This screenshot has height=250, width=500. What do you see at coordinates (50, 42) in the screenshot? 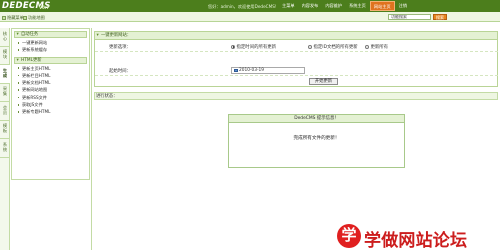
I see `menu-item-update-site: 一键更新网站` at bounding box center [50, 42].